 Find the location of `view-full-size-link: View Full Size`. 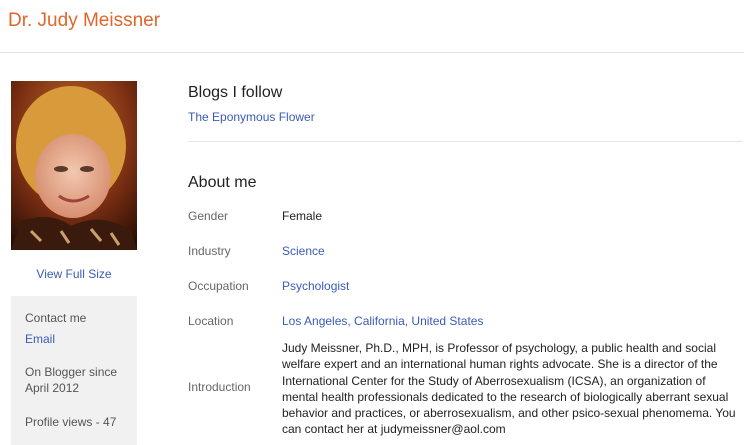

view-full-size-link: View Full Size is located at coordinates (74, 274).